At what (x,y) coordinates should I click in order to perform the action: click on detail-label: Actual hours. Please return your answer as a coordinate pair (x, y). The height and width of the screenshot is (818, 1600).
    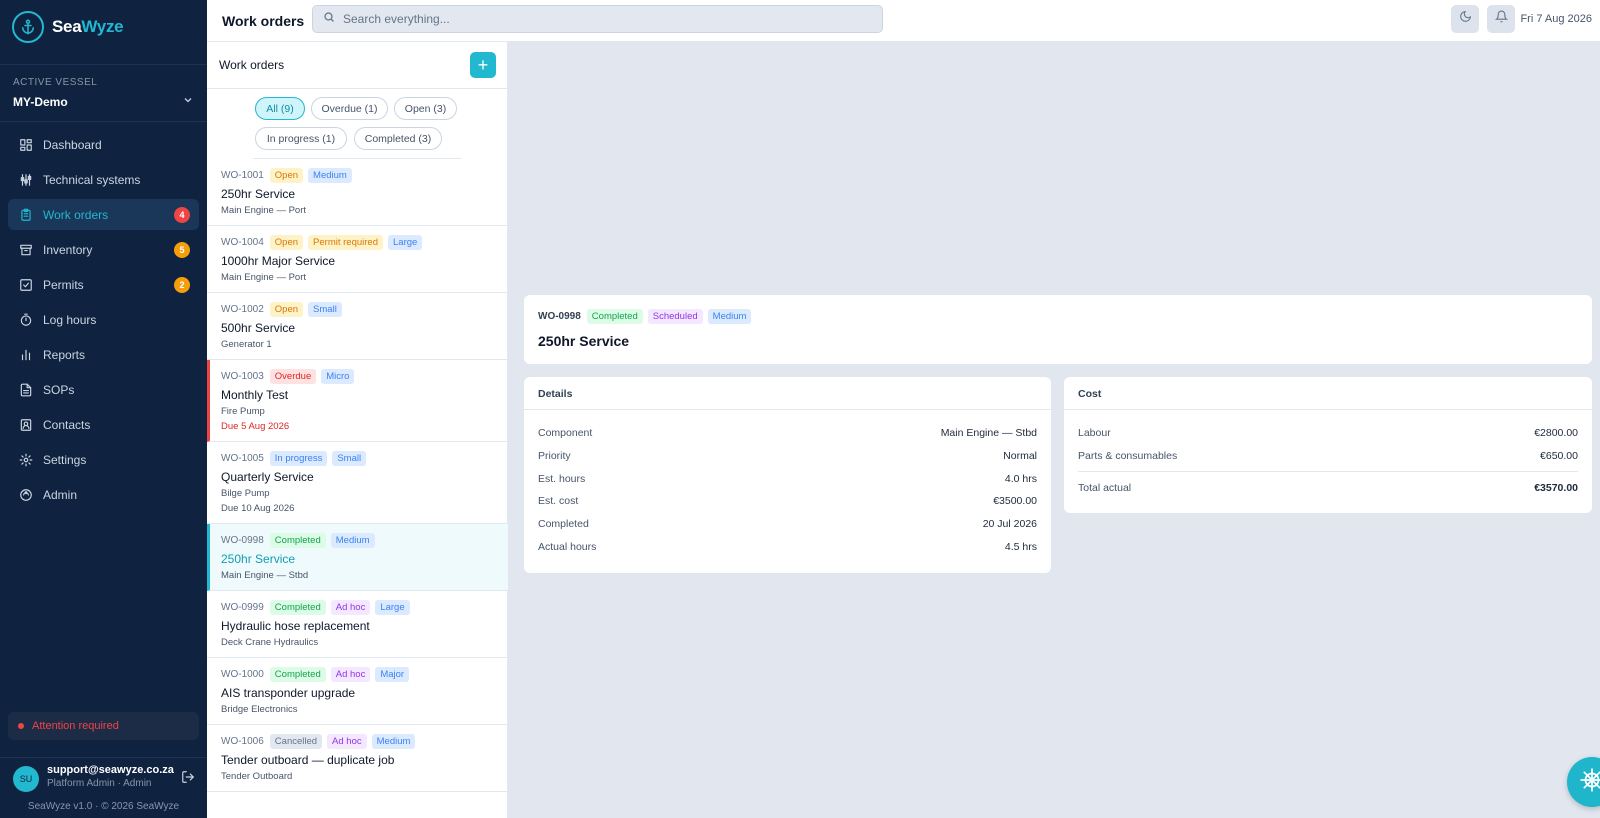
    Looking at the image, I should click on (567, 546).